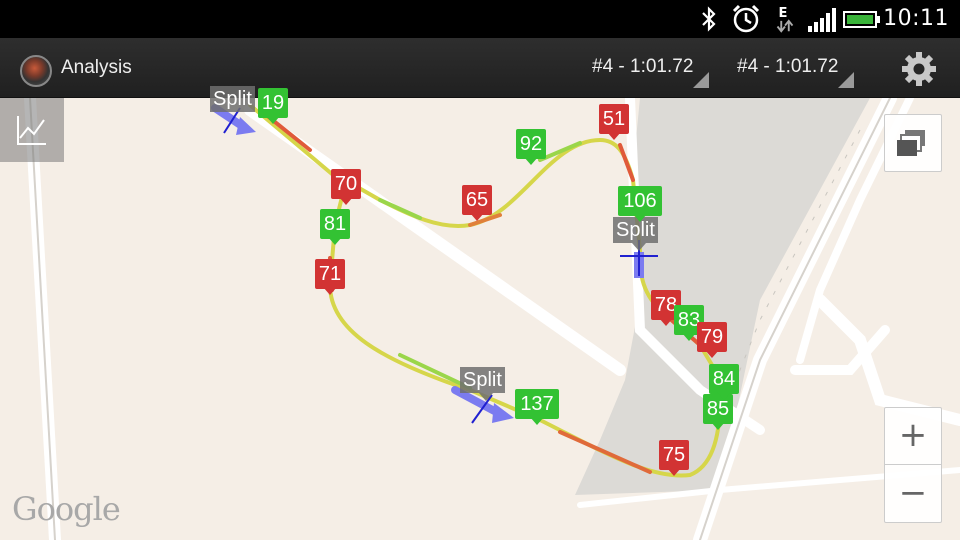  I want to click on speed-marker-value: 92, so click(531, 144).